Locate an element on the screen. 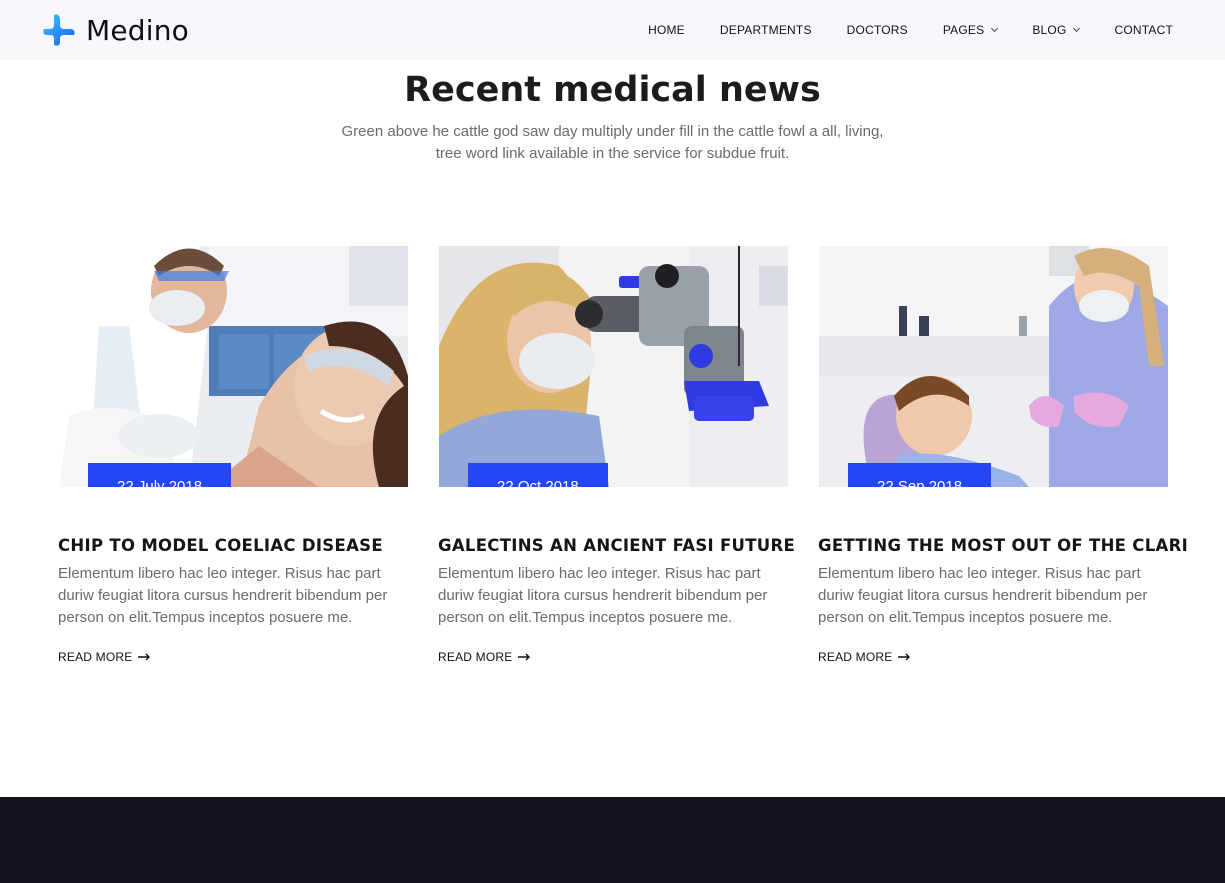  brand-name: Medino is located at coordinates (138, 30).